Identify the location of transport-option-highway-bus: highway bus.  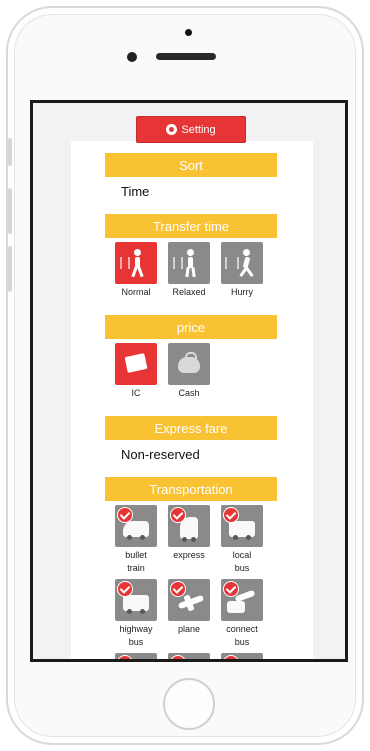
(136, 614).